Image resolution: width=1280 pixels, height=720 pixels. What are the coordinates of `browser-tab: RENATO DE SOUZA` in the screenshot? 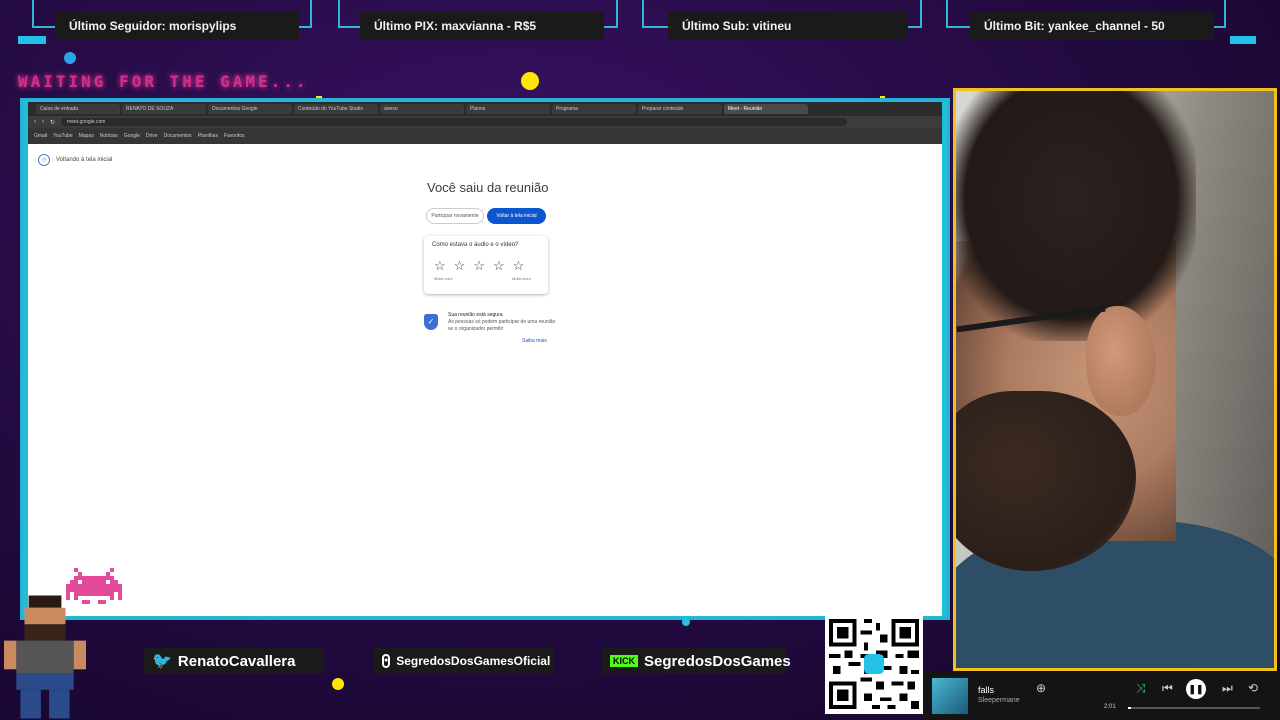 It's located at (164, 109).